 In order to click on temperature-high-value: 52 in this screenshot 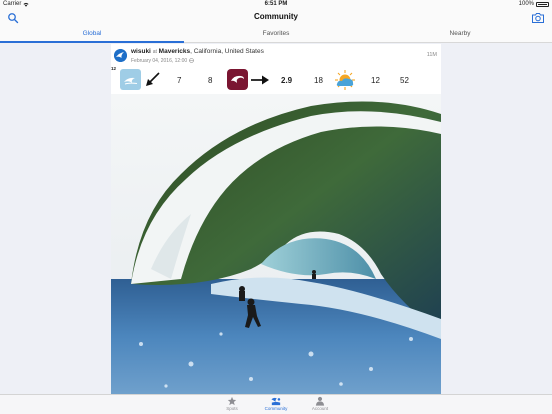, I will do `click(404, 80)`.